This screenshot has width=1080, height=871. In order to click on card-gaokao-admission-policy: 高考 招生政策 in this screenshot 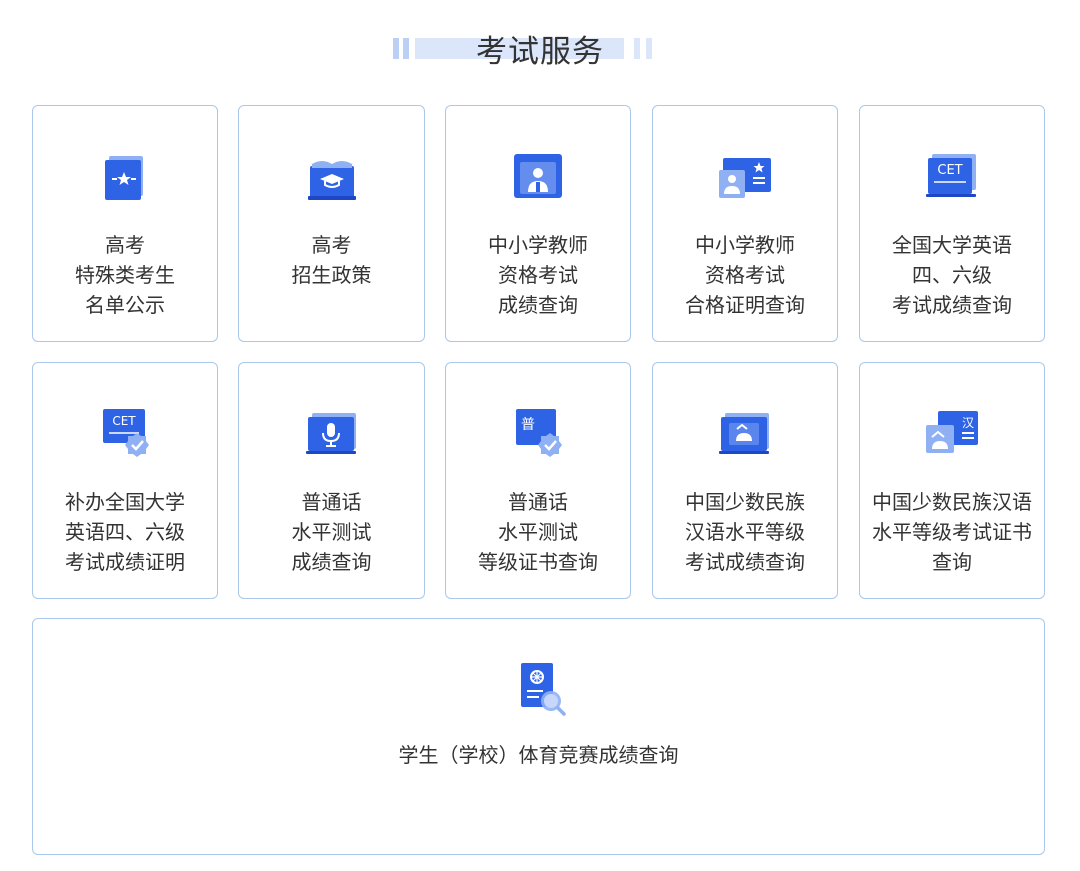, I will do `click(331, 223)`.